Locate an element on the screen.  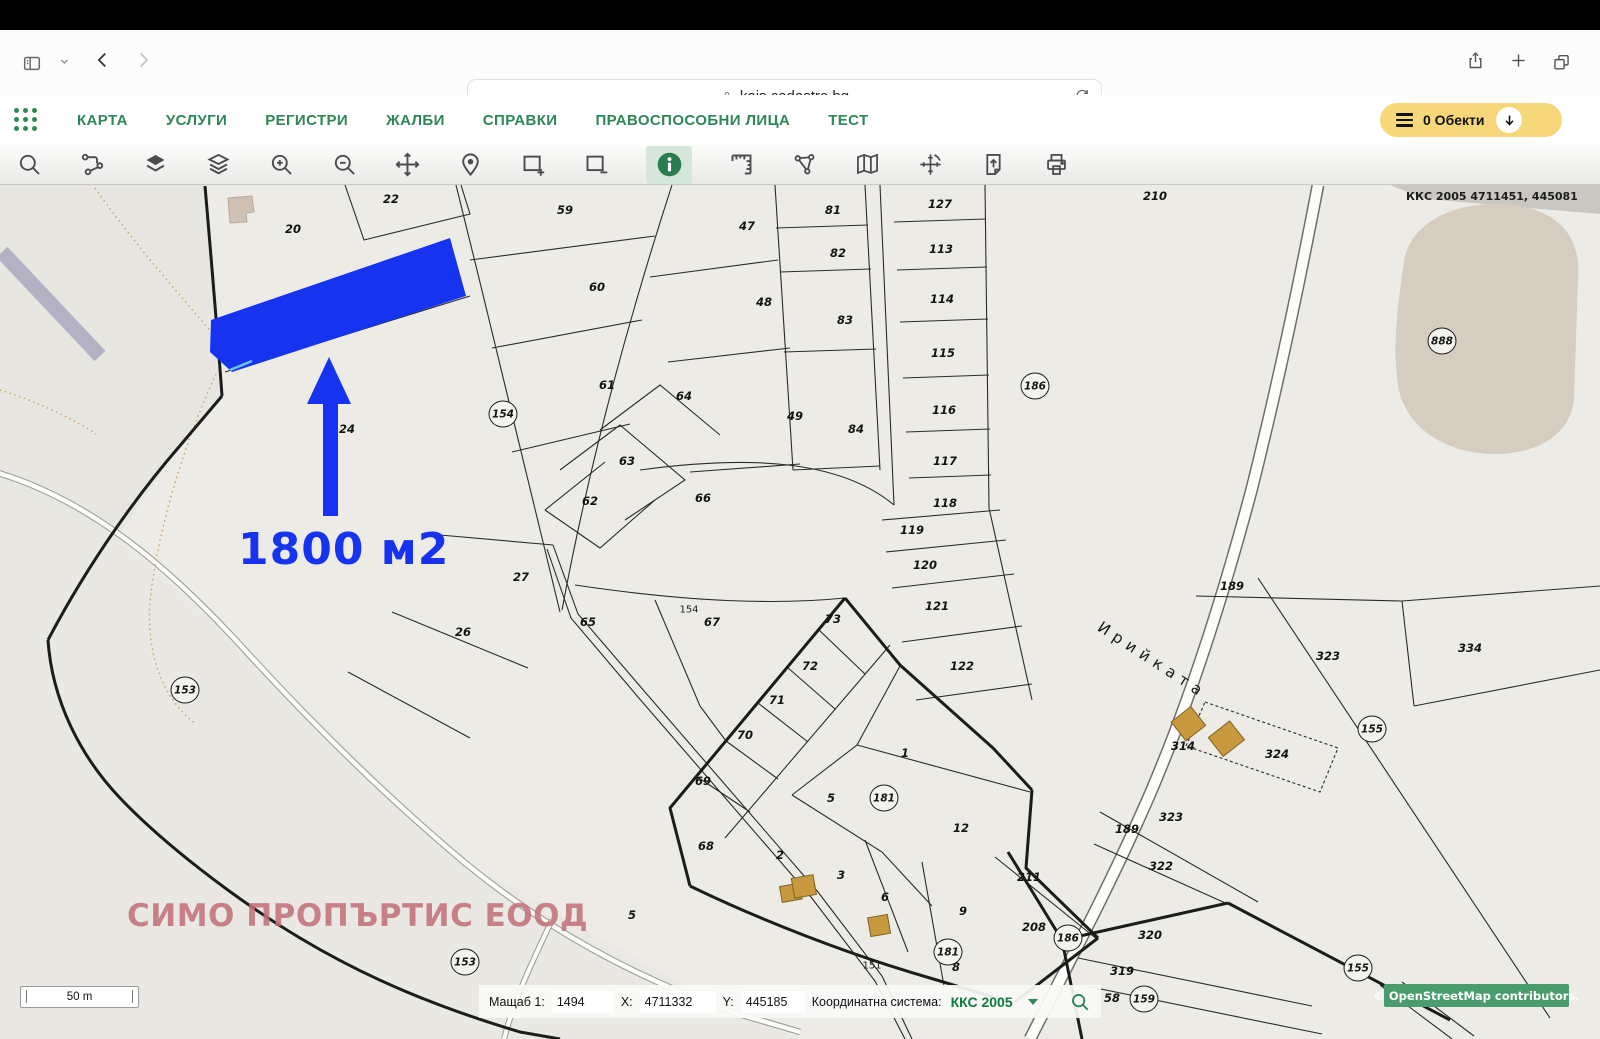
back-icon is located at coordinates (103, 62).